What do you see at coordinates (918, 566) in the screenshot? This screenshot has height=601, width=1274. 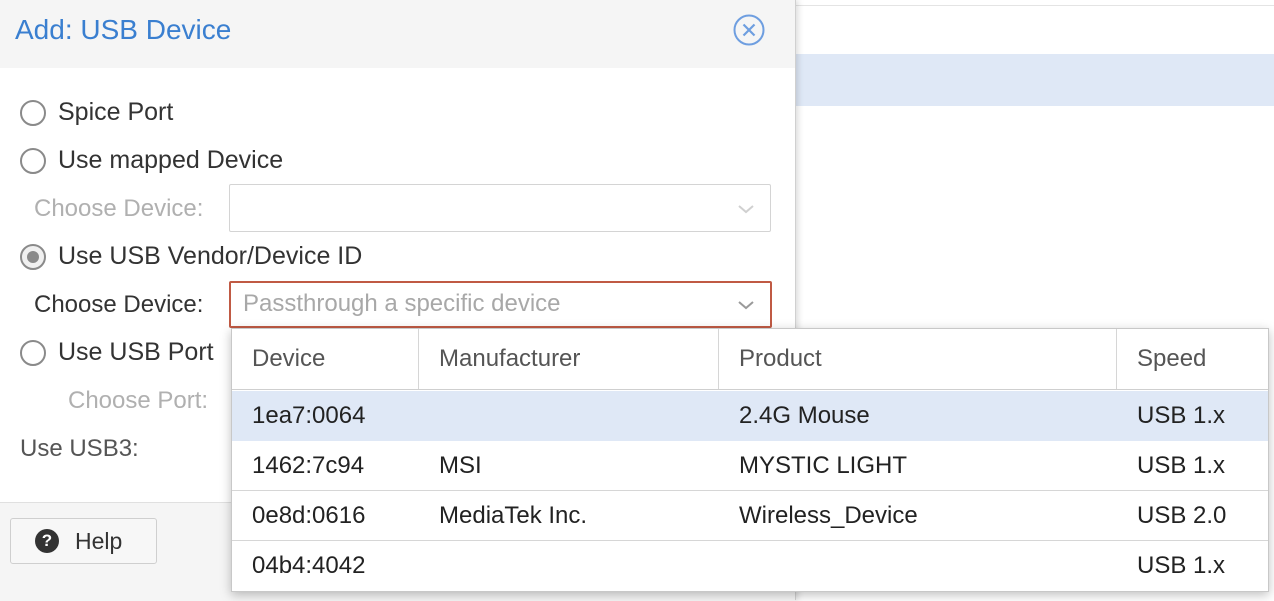 I see `cell-product` at bounding box center [918, 566].